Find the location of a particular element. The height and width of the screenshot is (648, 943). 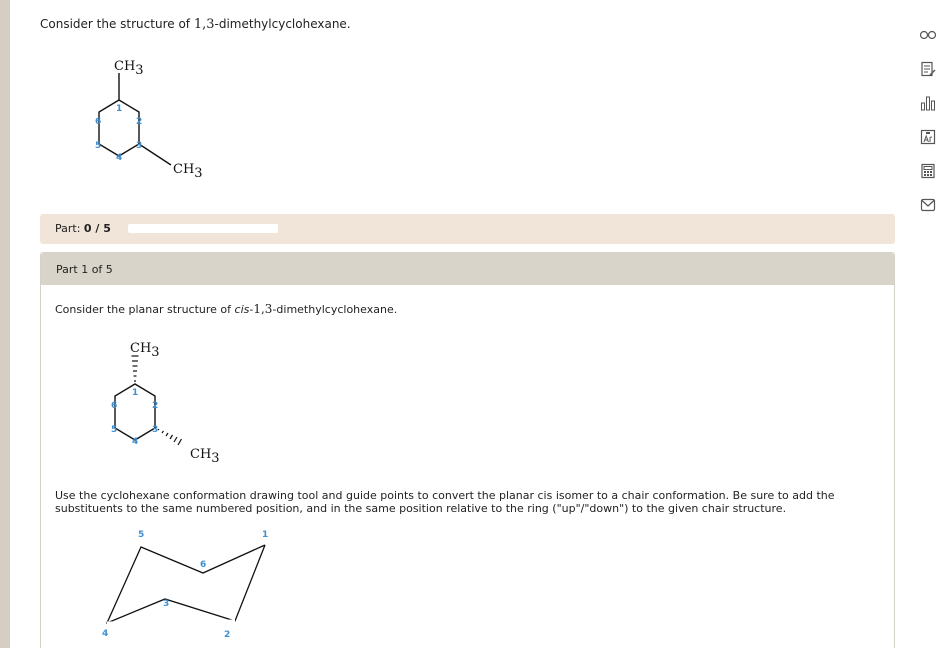

periodic-table-button is located at coordinates (928, 137).